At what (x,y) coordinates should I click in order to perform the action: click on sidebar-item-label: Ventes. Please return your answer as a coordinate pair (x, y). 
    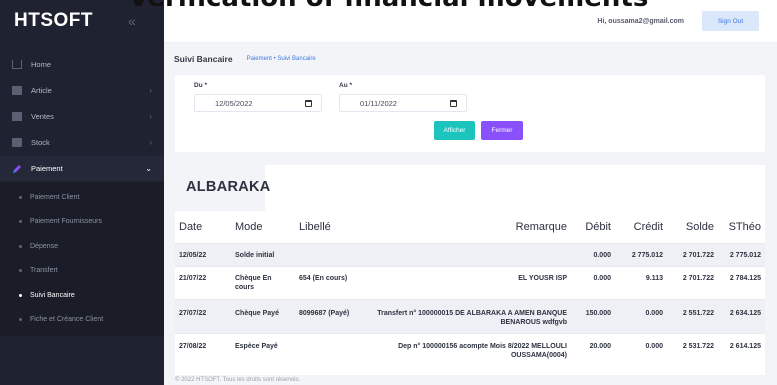
    Looking at the image, I should click on (42, 116).